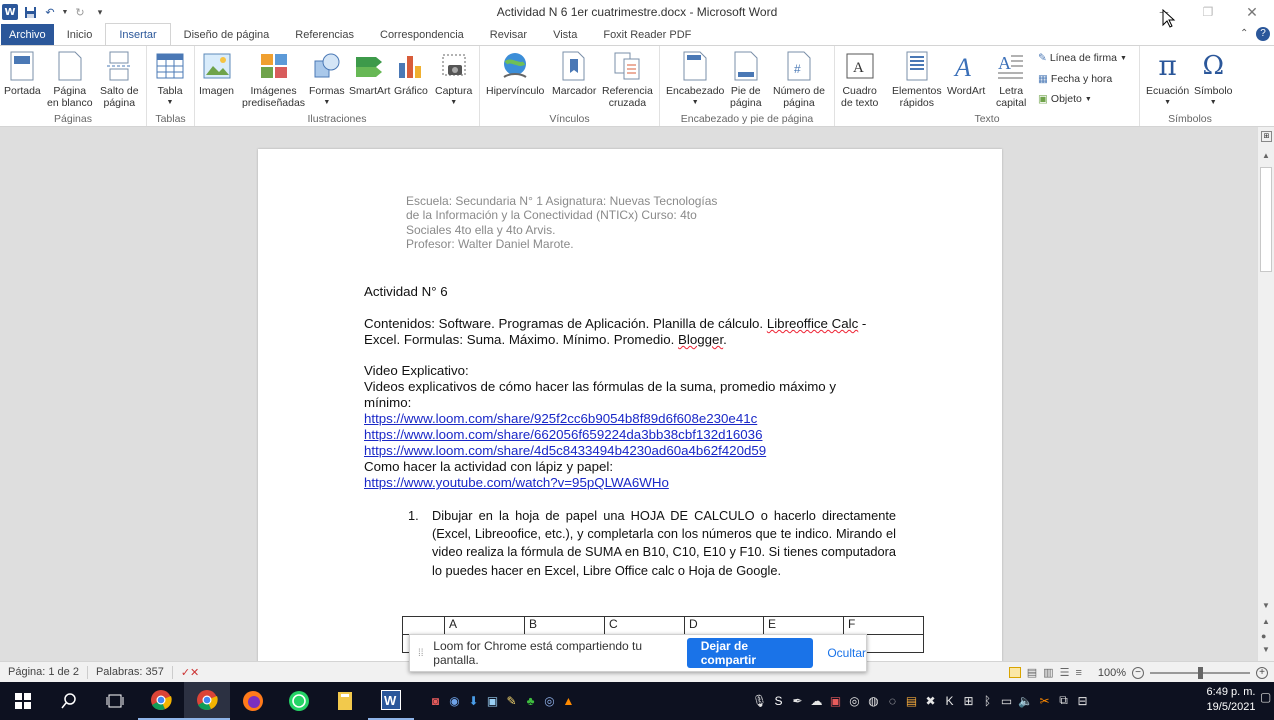 This screenshot has height=720, width=1274. What do you see at coordinates (1078, 673) in the screenshot?
I see `draft-icon: ≡` at bounding box center [1078, 673].